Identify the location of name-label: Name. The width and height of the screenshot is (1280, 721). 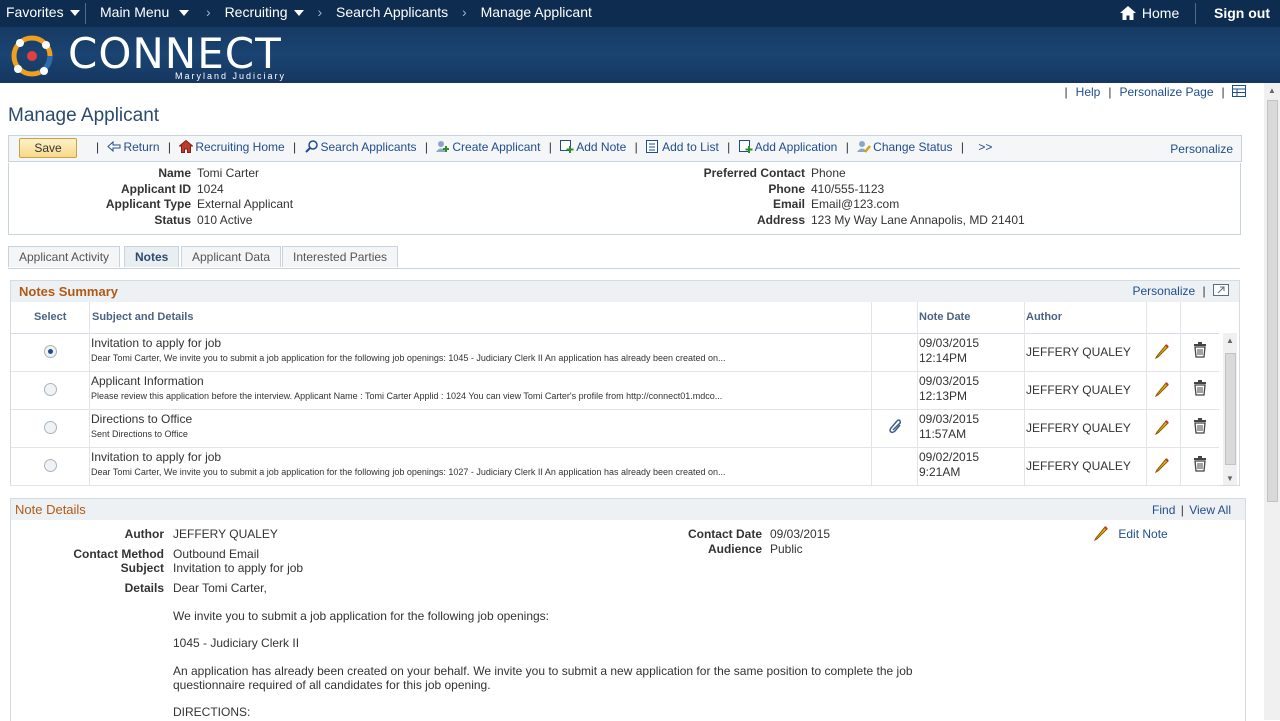
(174, 173).